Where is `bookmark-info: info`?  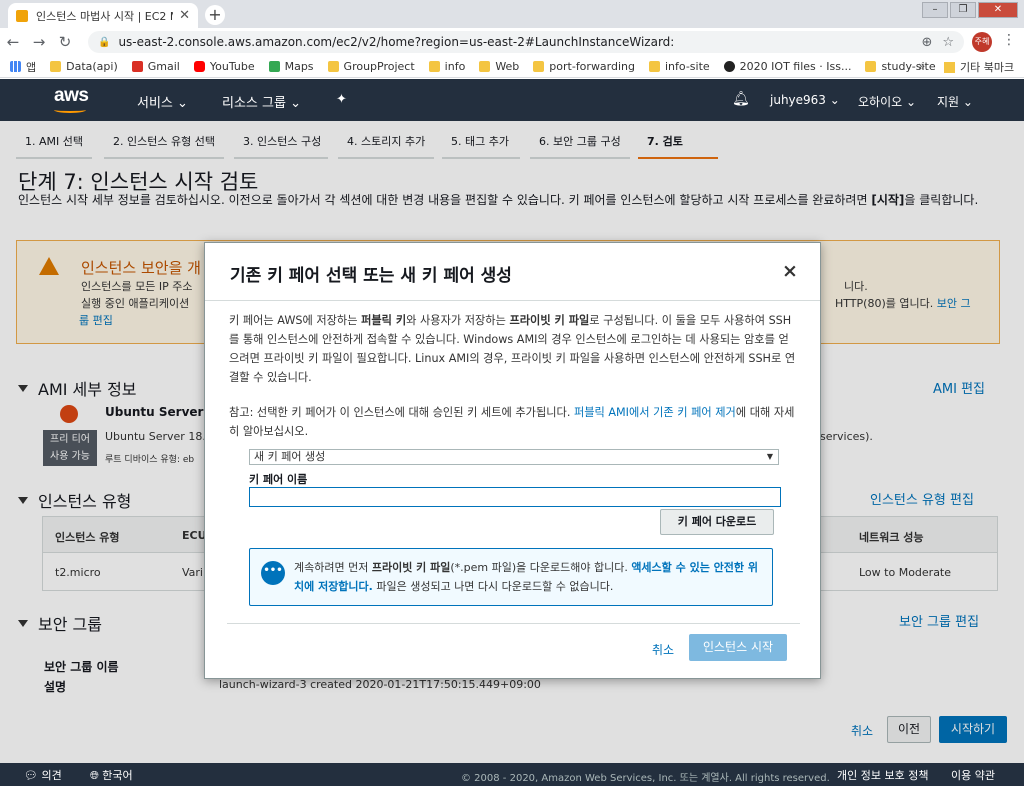
bookmark-info: info is located at coordinates (446, 66).